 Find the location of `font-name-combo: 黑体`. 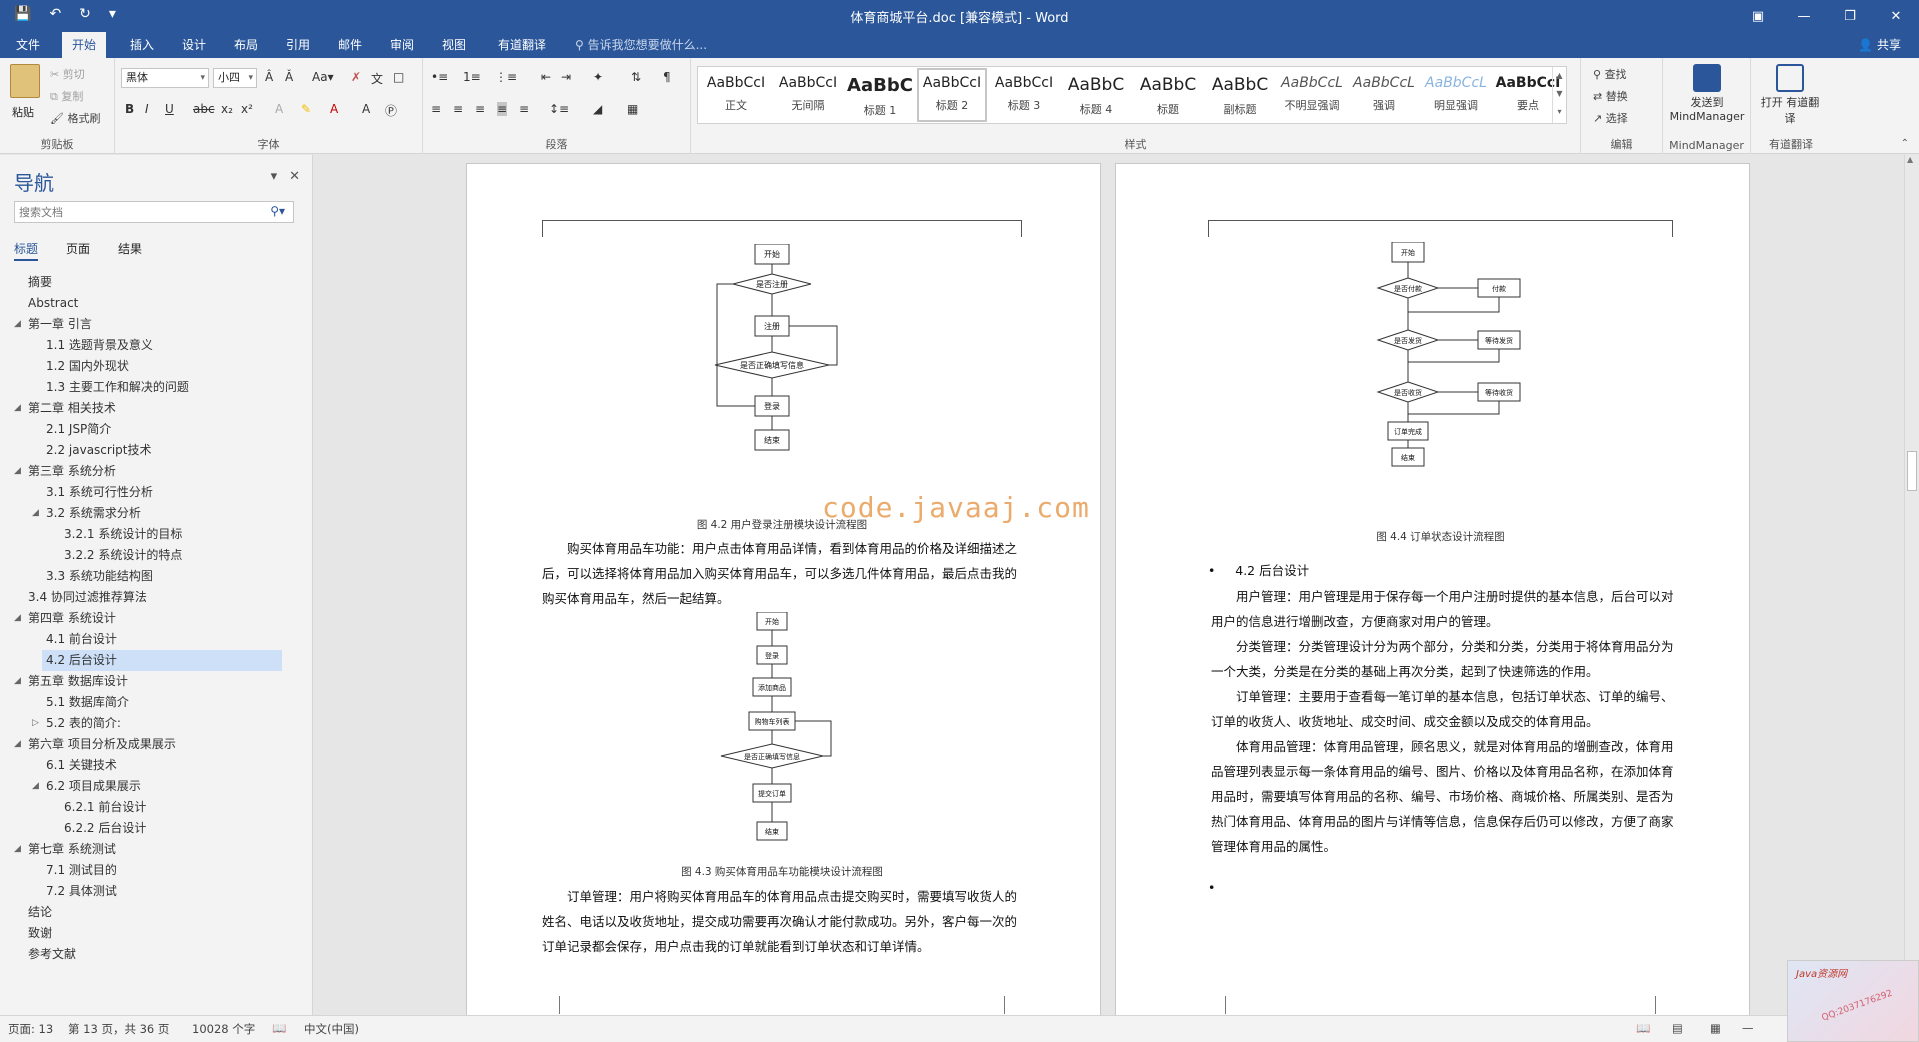

font-name-combo: 黑体 is located at coordinates (165, 78).